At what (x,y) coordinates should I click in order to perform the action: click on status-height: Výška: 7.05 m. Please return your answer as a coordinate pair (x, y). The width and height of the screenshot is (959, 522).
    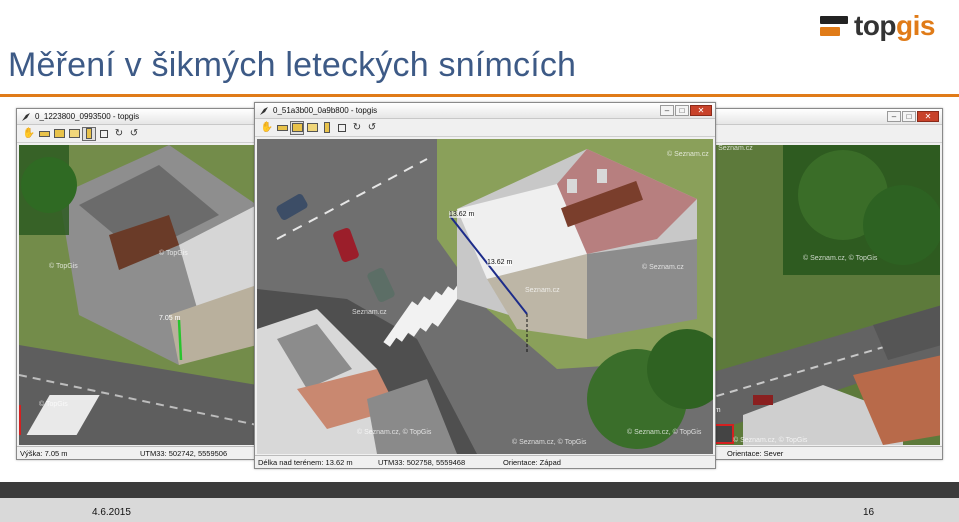
    Looking at the image, I should click on (44, 453).